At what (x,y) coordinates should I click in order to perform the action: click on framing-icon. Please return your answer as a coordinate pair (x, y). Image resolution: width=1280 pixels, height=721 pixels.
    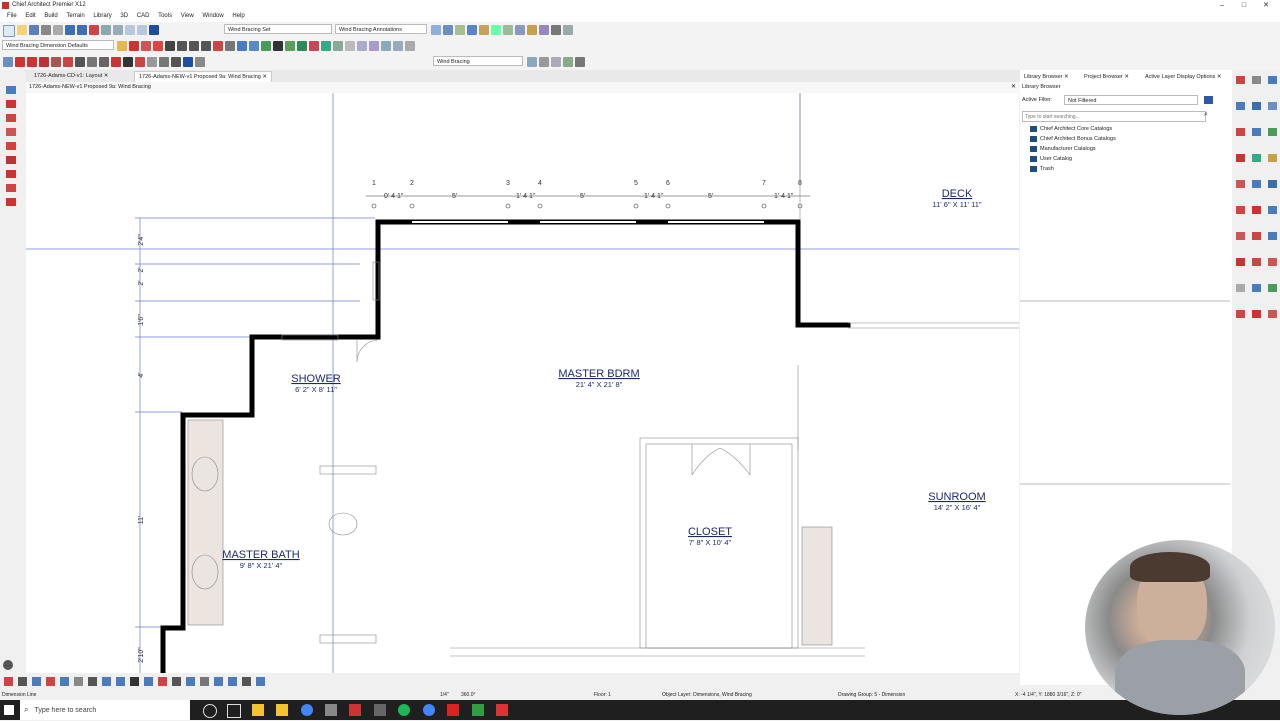
    Looking at the image, I should click on (80, 62).